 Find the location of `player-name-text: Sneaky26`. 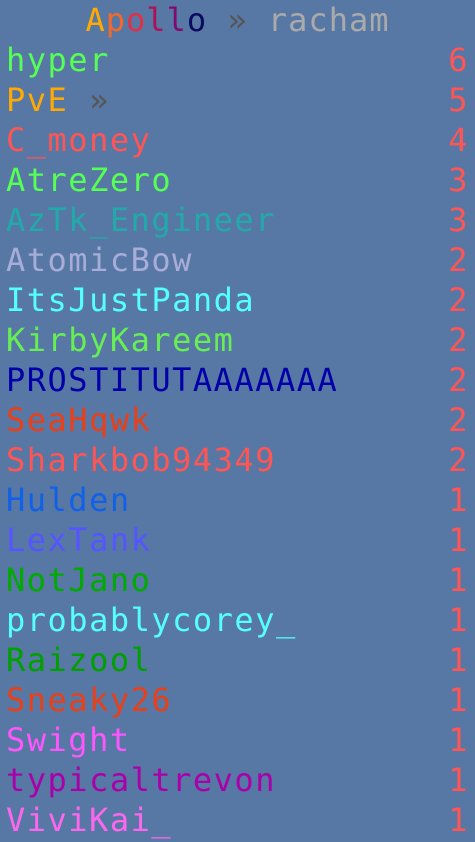

player-name-text: Sneaky26 is located at coordinates (89, 700).